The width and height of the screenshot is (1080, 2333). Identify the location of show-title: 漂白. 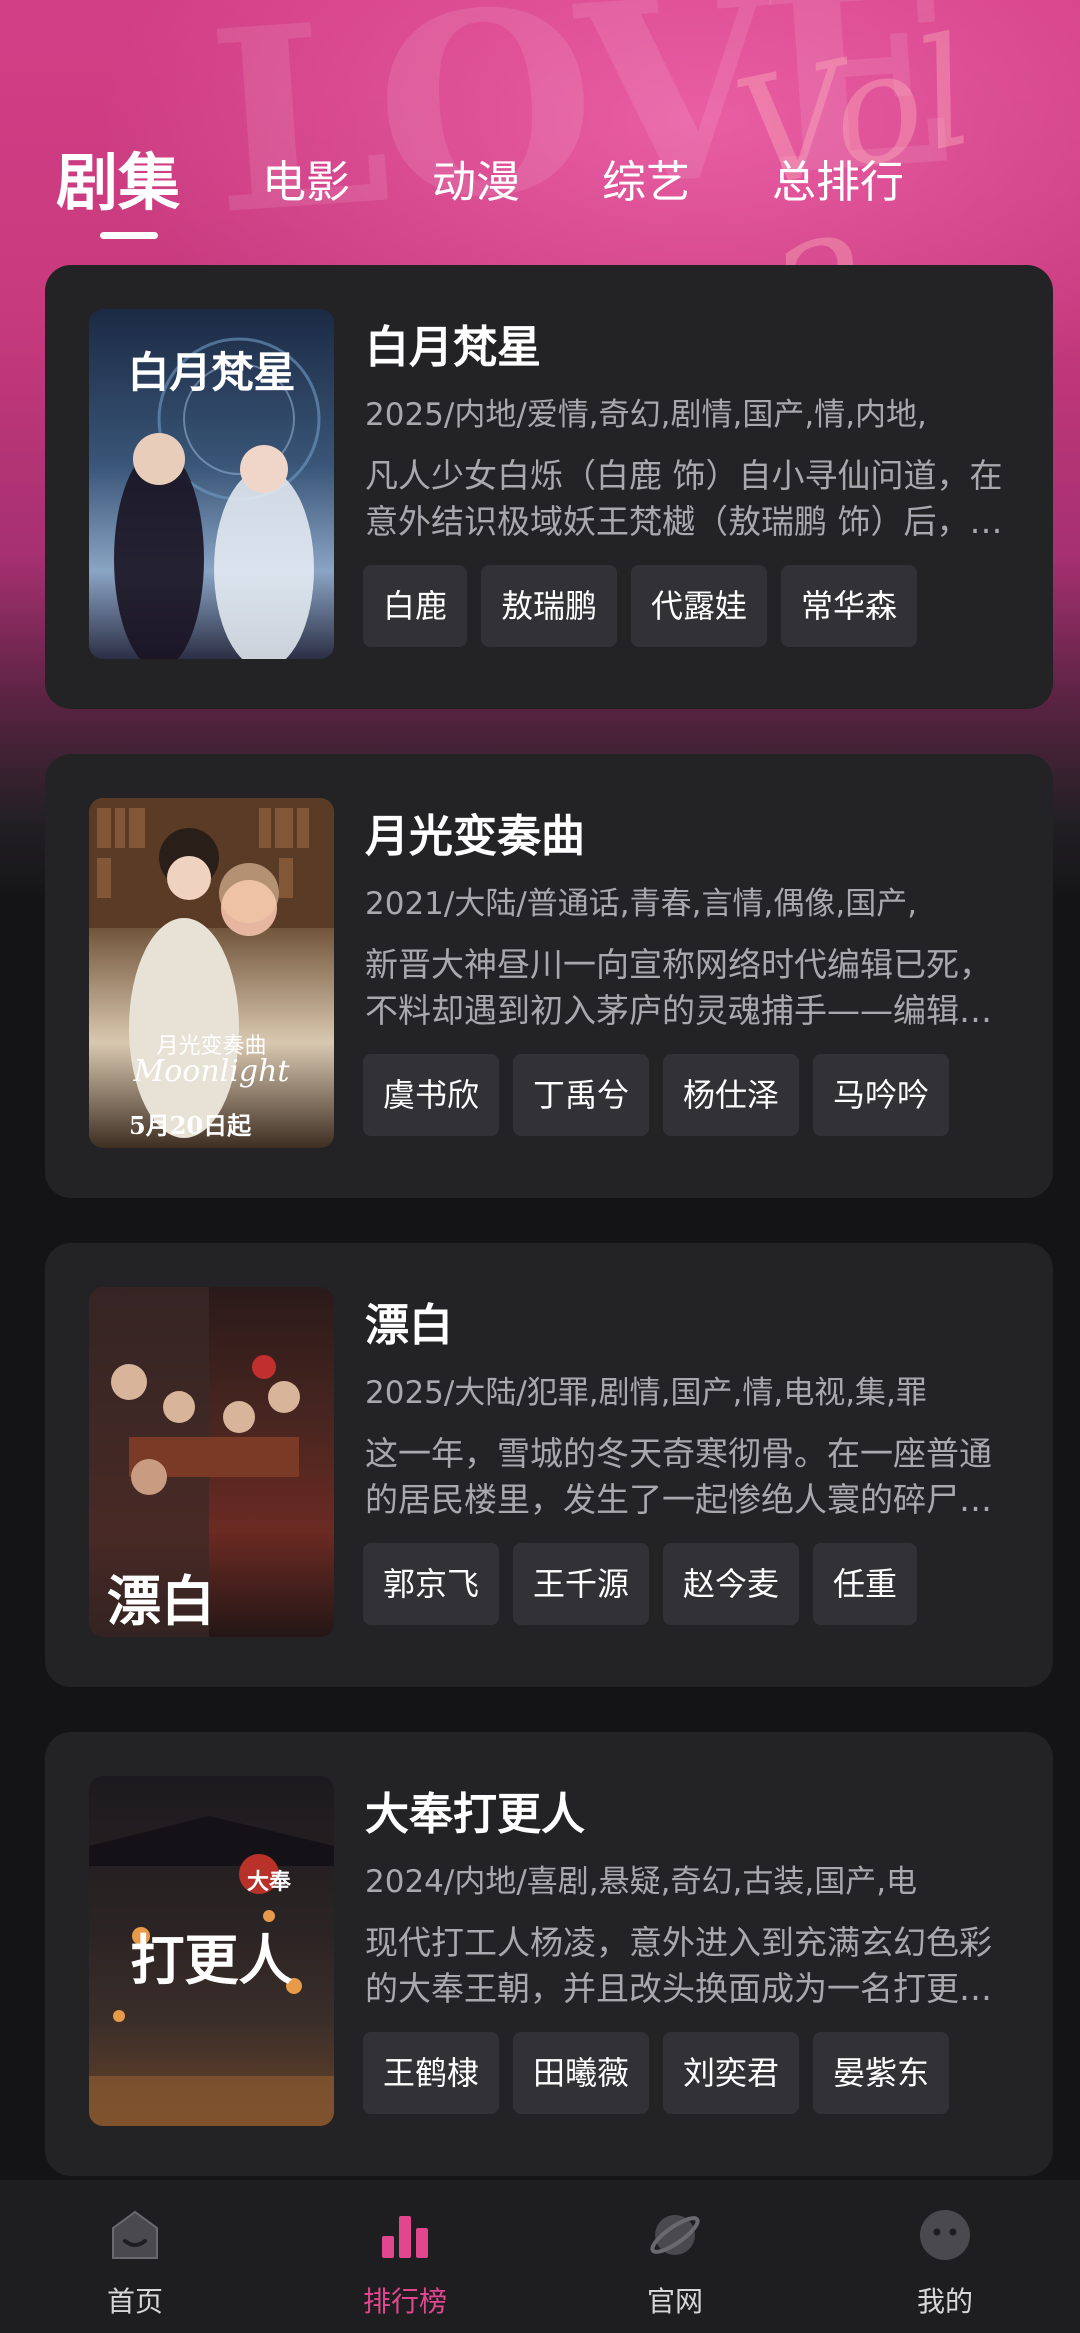
(409, 1321).